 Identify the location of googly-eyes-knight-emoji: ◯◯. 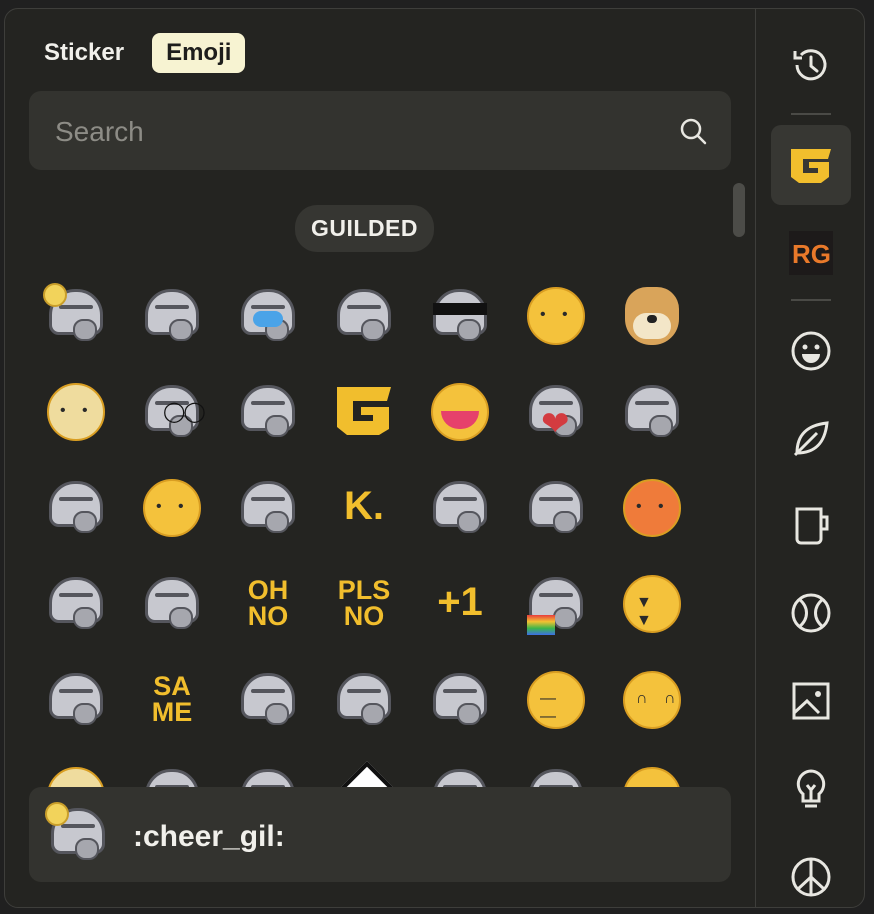
(172, 412).